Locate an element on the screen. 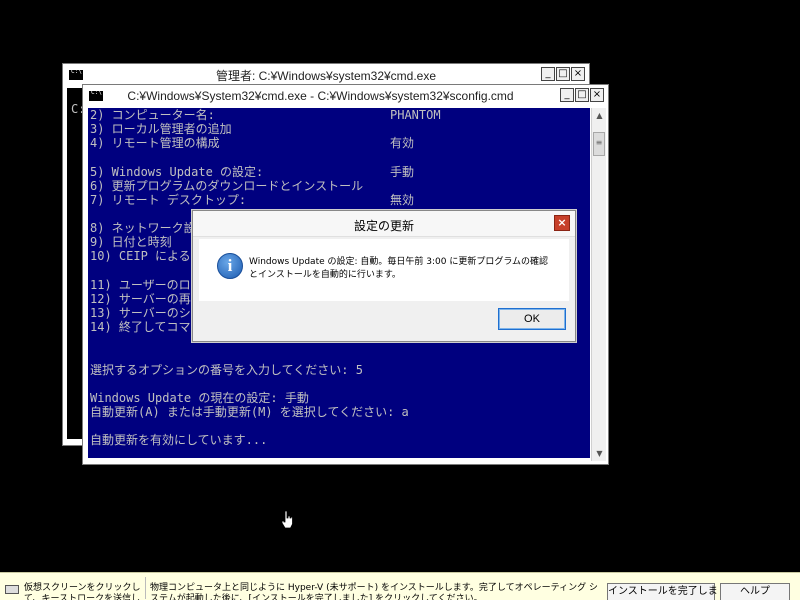 The width and height of the screenshot is (800, 600). dialog-titlebar: 設定の更新 × is located at coordinates (384, 224).